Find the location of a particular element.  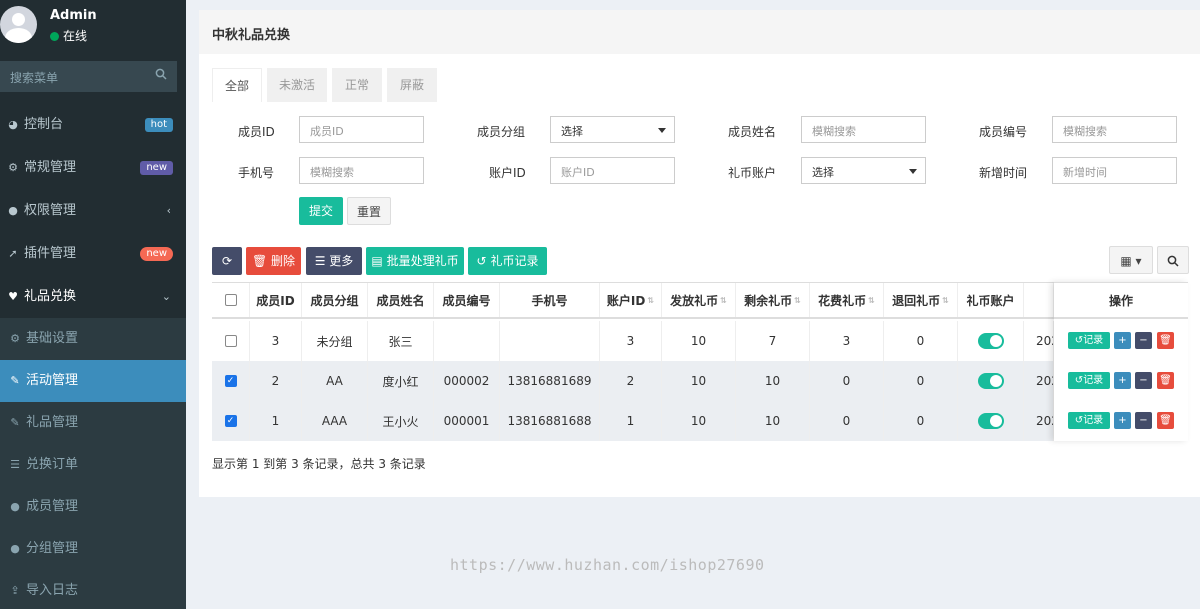

sidebar-item-plugins: ➚ 插件管理 new is located at coordinates (93, 253).